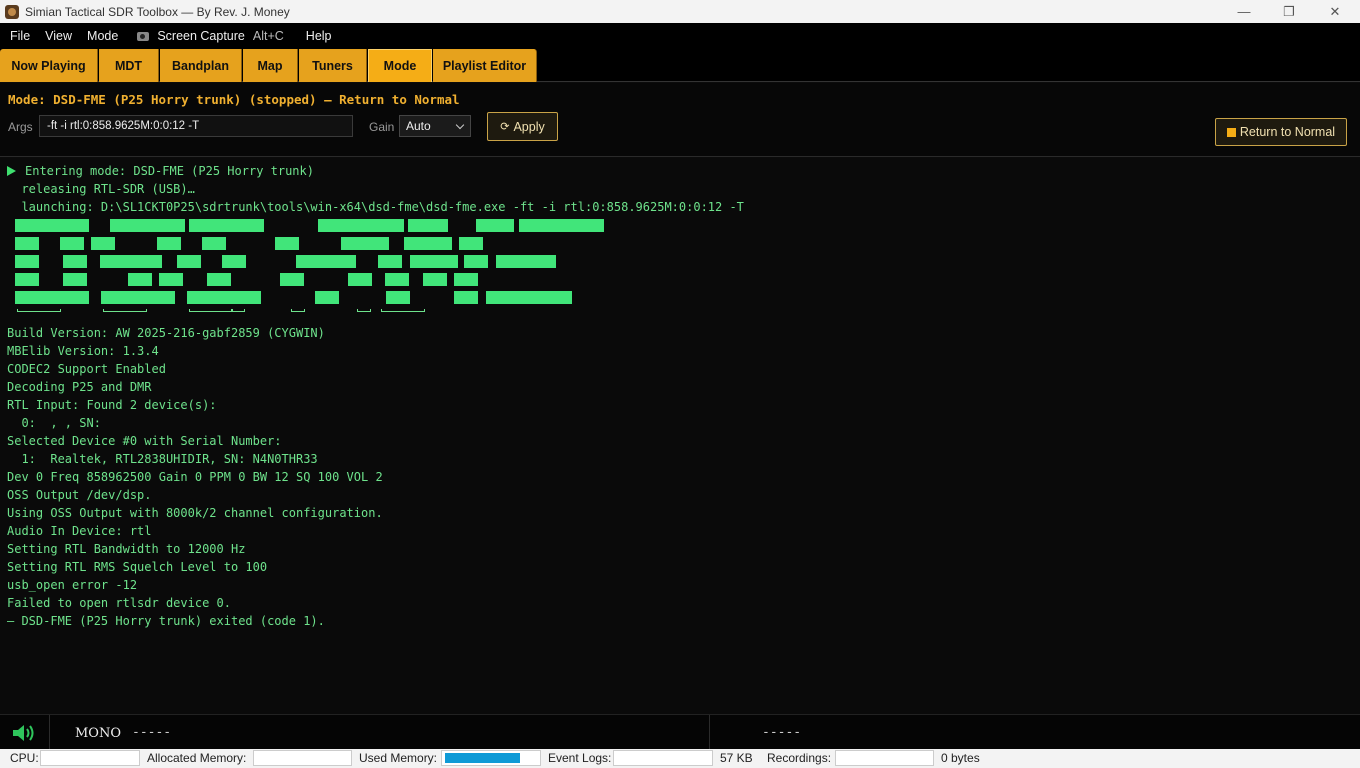 The width and height of the screenshot is (1360, 768). I want to click on menu-bar: File View Mode Screen Capture Alt+C Help, so click(680, 36).